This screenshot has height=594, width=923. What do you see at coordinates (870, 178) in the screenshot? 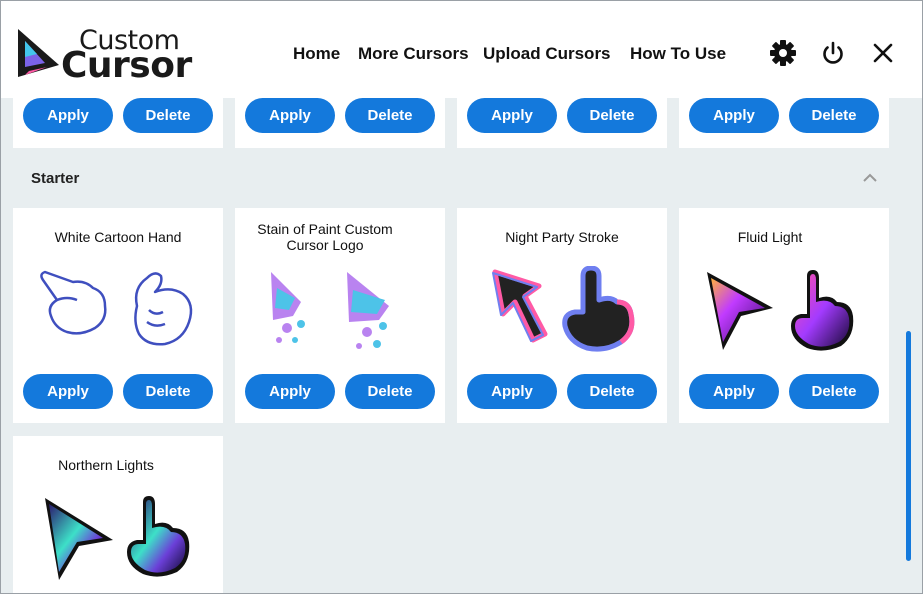
I see `chevron-up-icon` at bounding box center [870, 178].